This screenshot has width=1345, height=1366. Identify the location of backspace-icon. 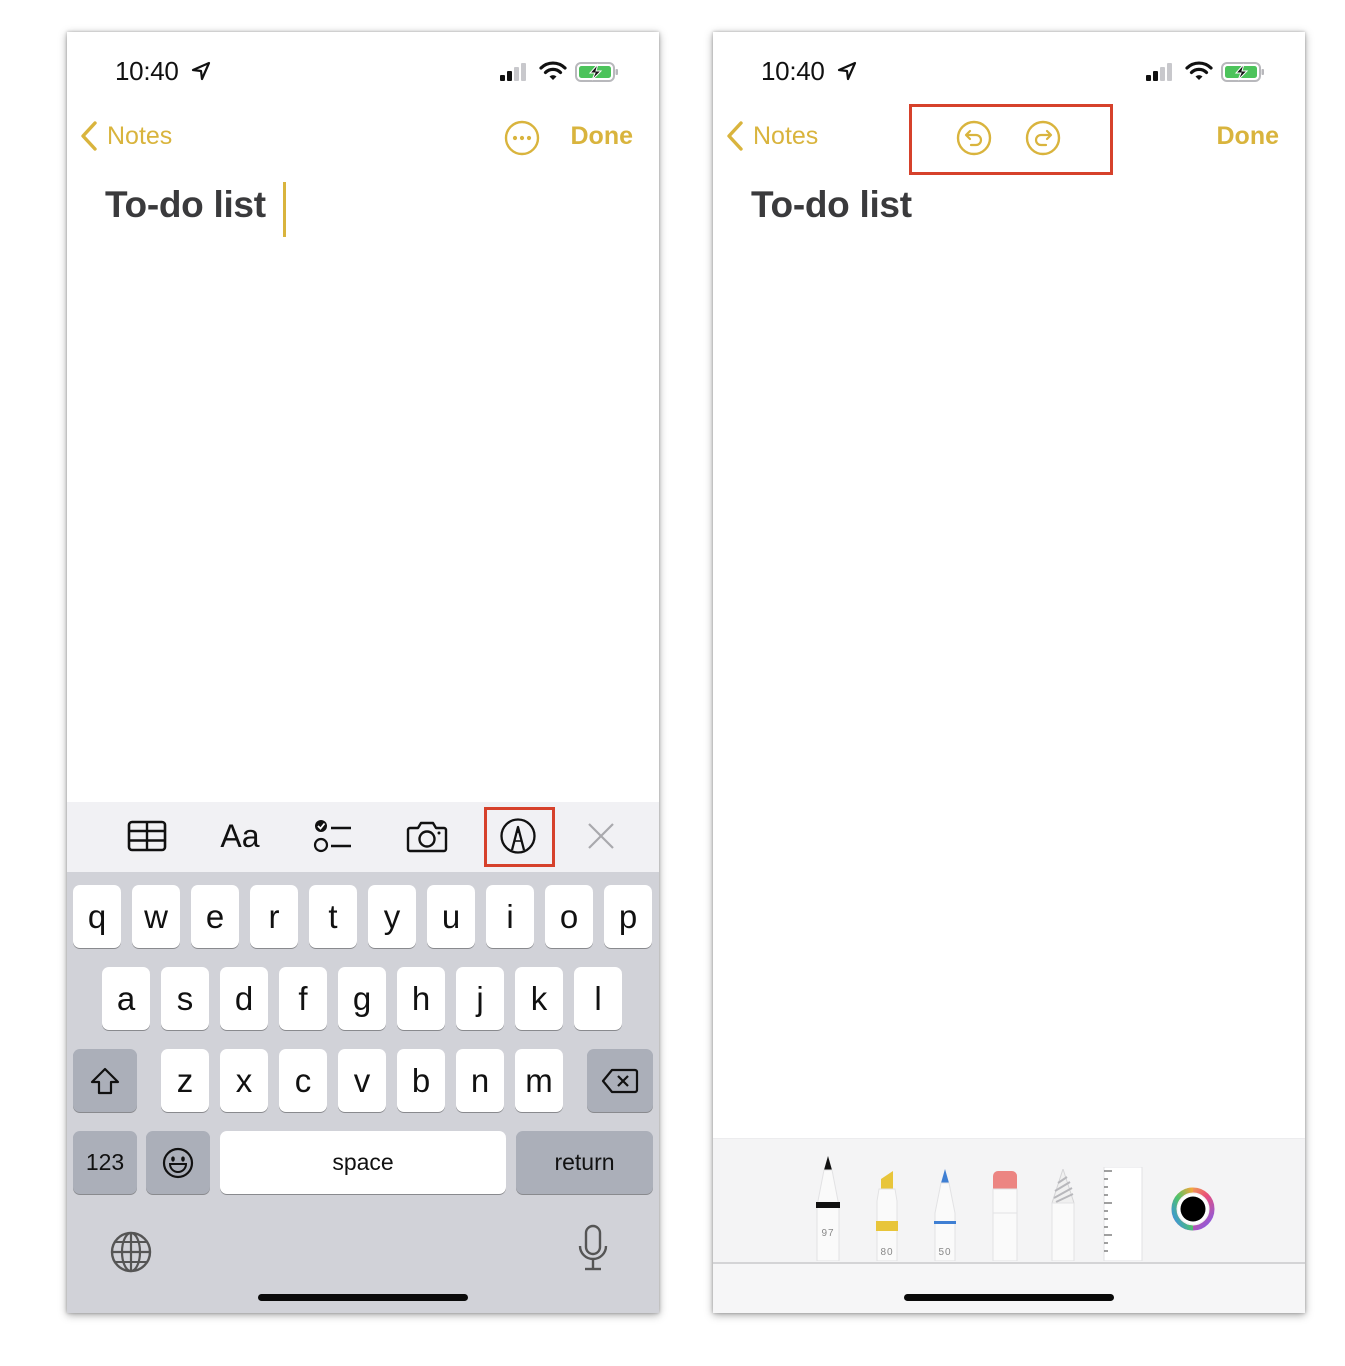
(620, 1080).